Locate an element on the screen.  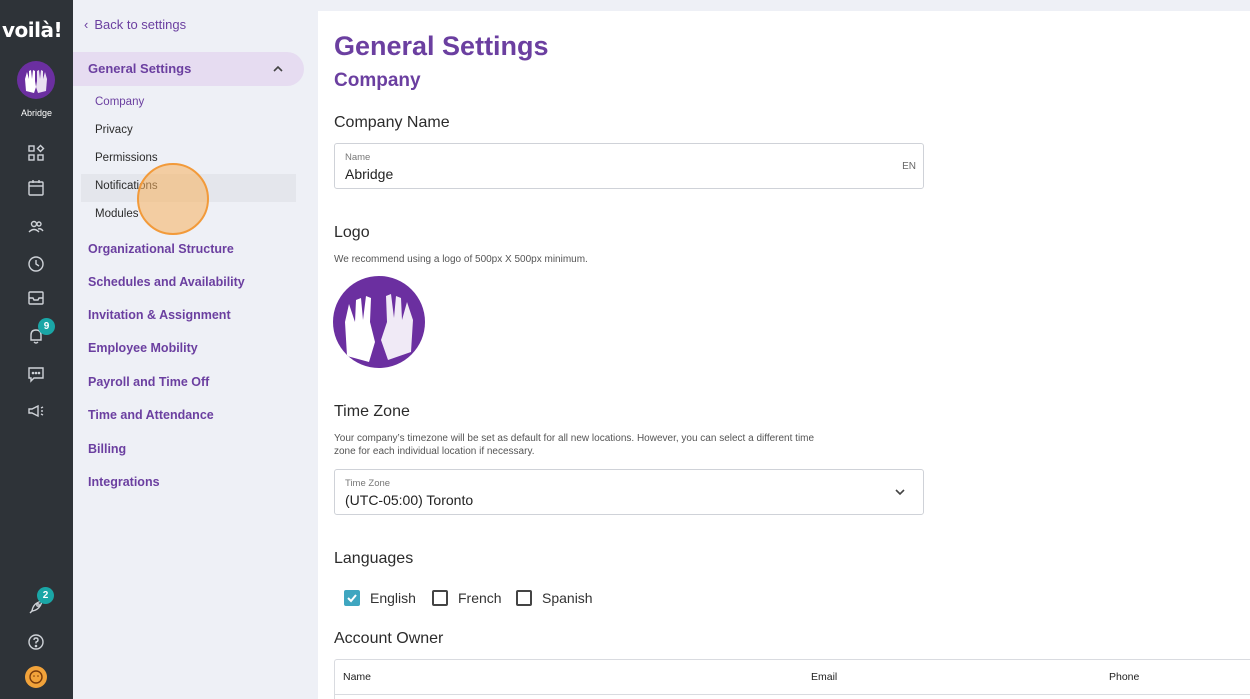
sidebar-item-payroll: Payroll and Time Off is located at coordinates (148, 382).